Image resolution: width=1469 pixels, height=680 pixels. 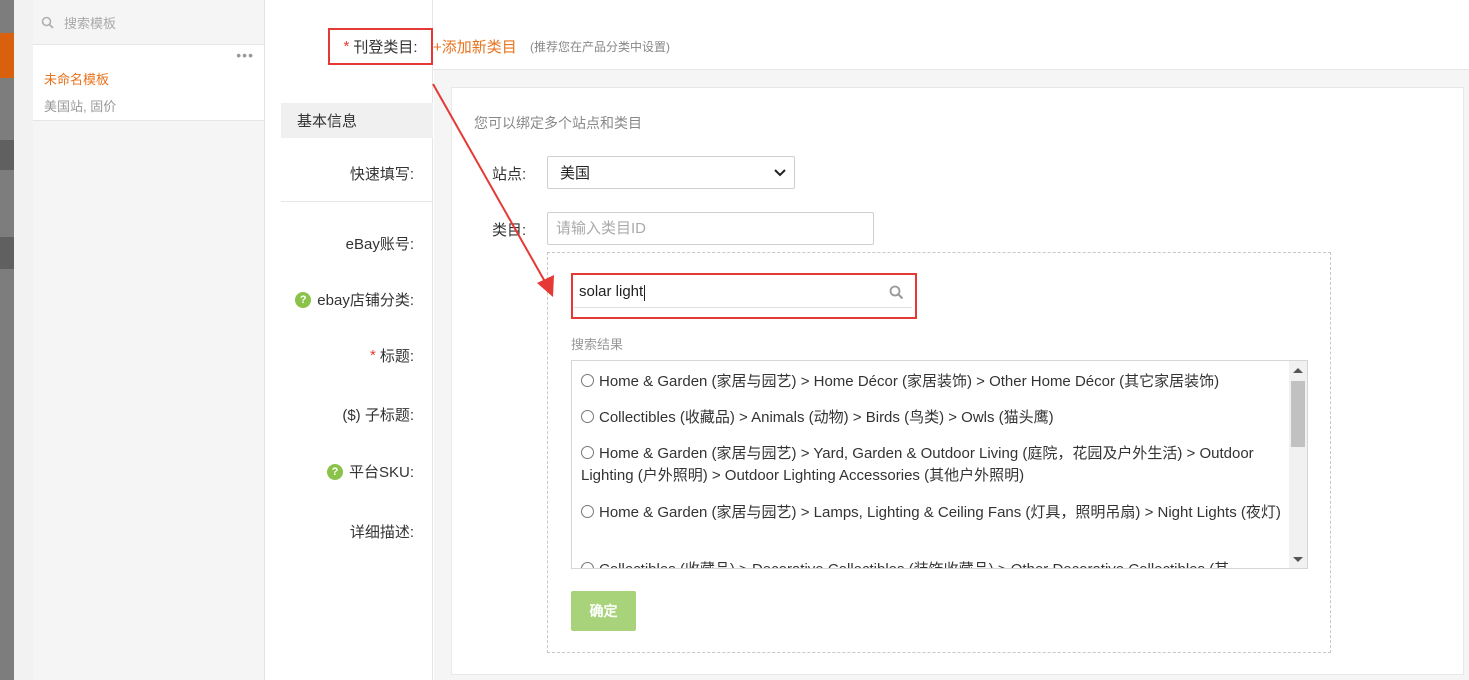 What do you see at coordinates (780, 172) in the screenshot?
I see `chevron-down-icon` at bounding box center [780, 172].